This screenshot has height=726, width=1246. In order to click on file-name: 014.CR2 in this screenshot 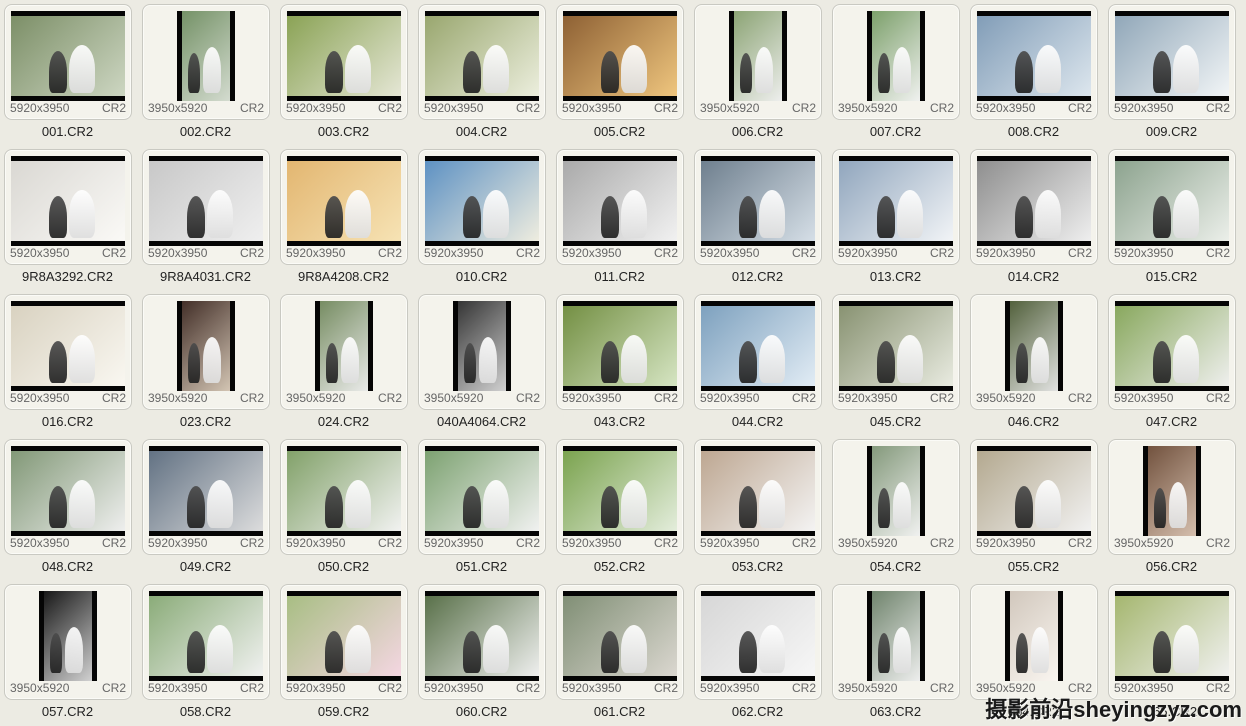, I will do `click(1033, 277)`.